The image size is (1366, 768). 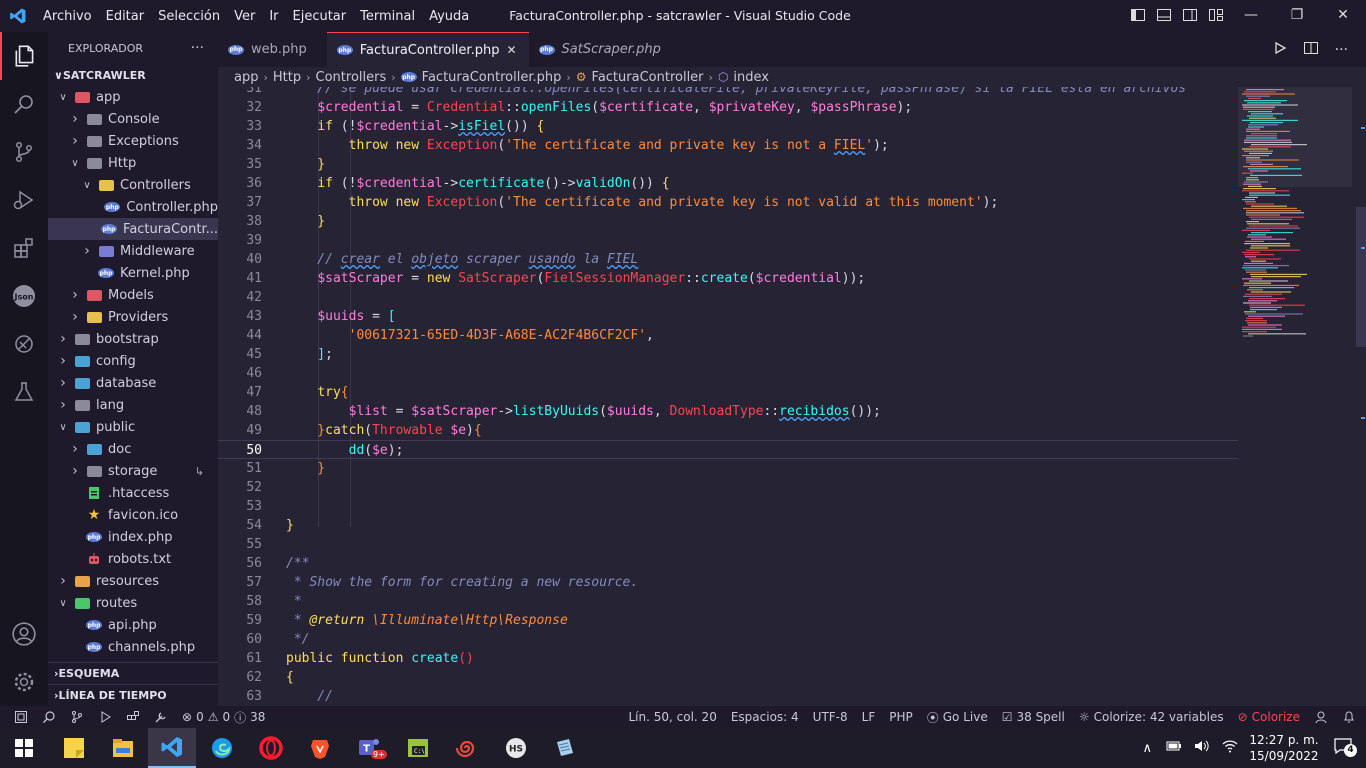 I want to click on menu-archivo: Archivo, so click(x=67, y=16).